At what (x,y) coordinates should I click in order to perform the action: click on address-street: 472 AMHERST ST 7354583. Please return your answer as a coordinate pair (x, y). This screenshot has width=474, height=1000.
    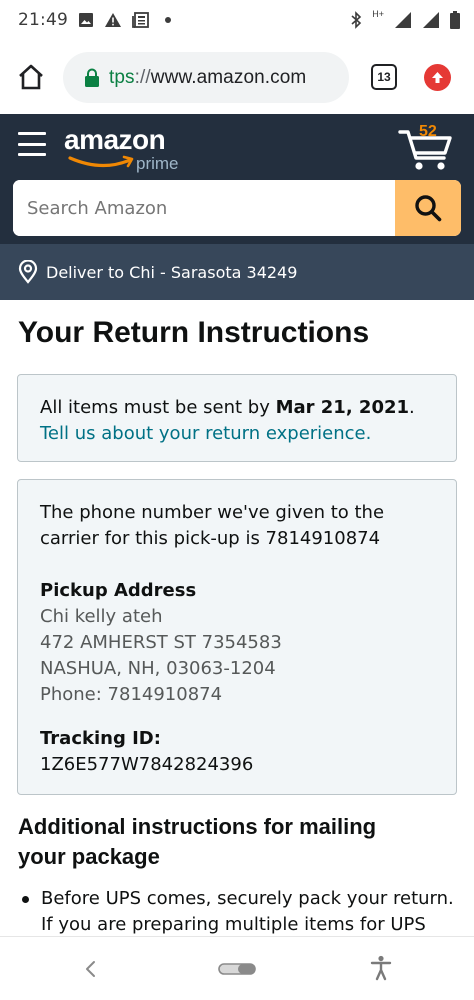
    Looking at the image, I should click on (161, 642).